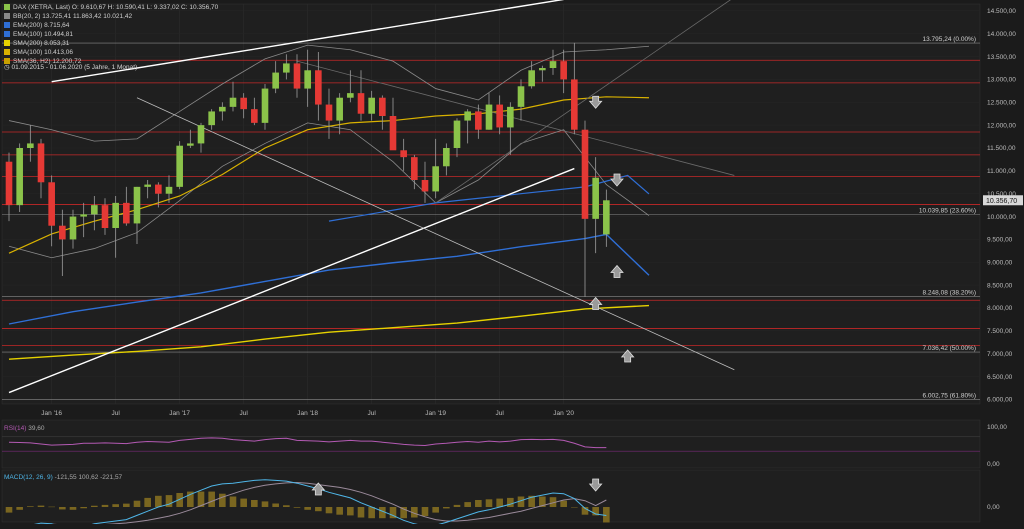 Image resolution: width=1024 pixels, height=529 pixels. I want to click on x-tick-label: Jan '19, so click(435, 413).